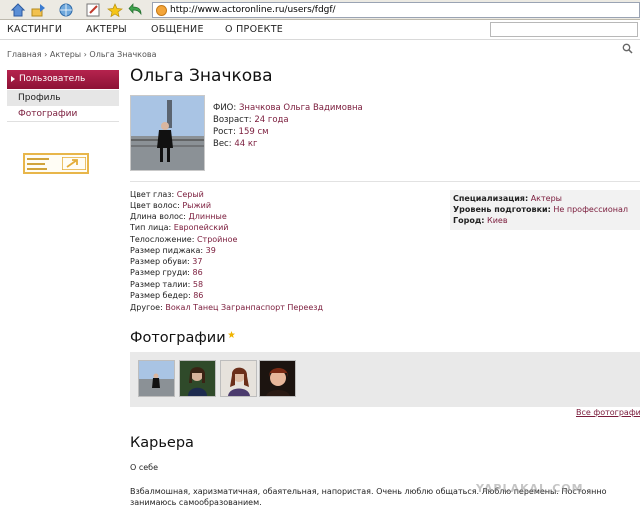 The width and height of the screenshot is (640, 518). Describe the element at coordinates (167, 250) in the screenshot. I see `attr-label: Размер пиджака:` at that location.